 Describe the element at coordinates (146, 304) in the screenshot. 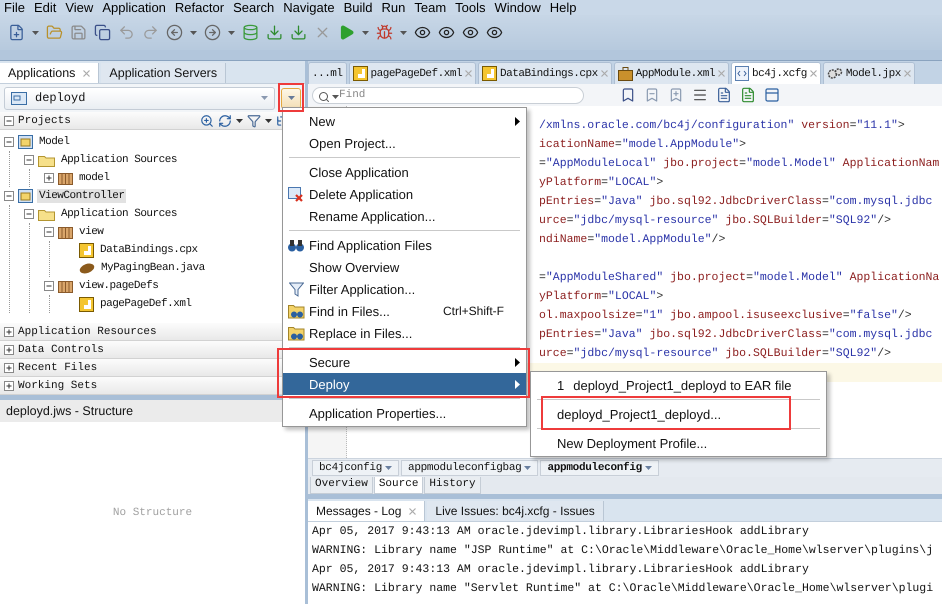

I see `tree-item: pagePageDef.xml` at that location.